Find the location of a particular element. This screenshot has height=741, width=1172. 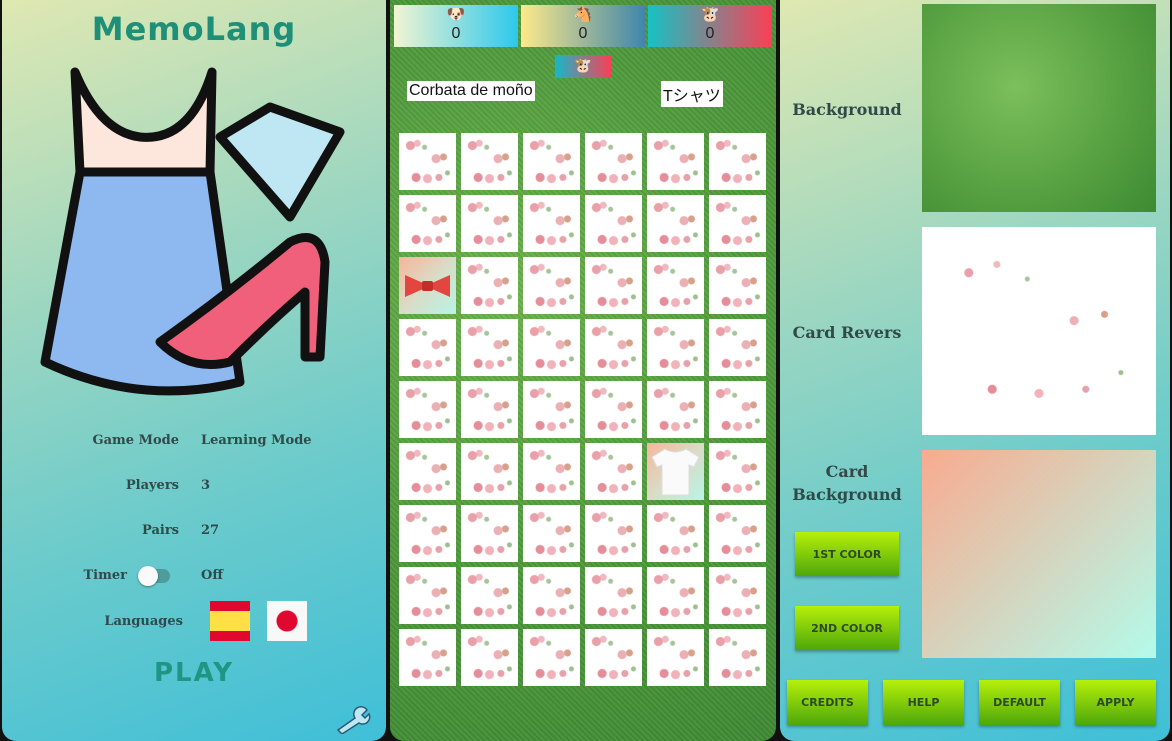

languages-label: Languages is located at coordinates (143, 621).